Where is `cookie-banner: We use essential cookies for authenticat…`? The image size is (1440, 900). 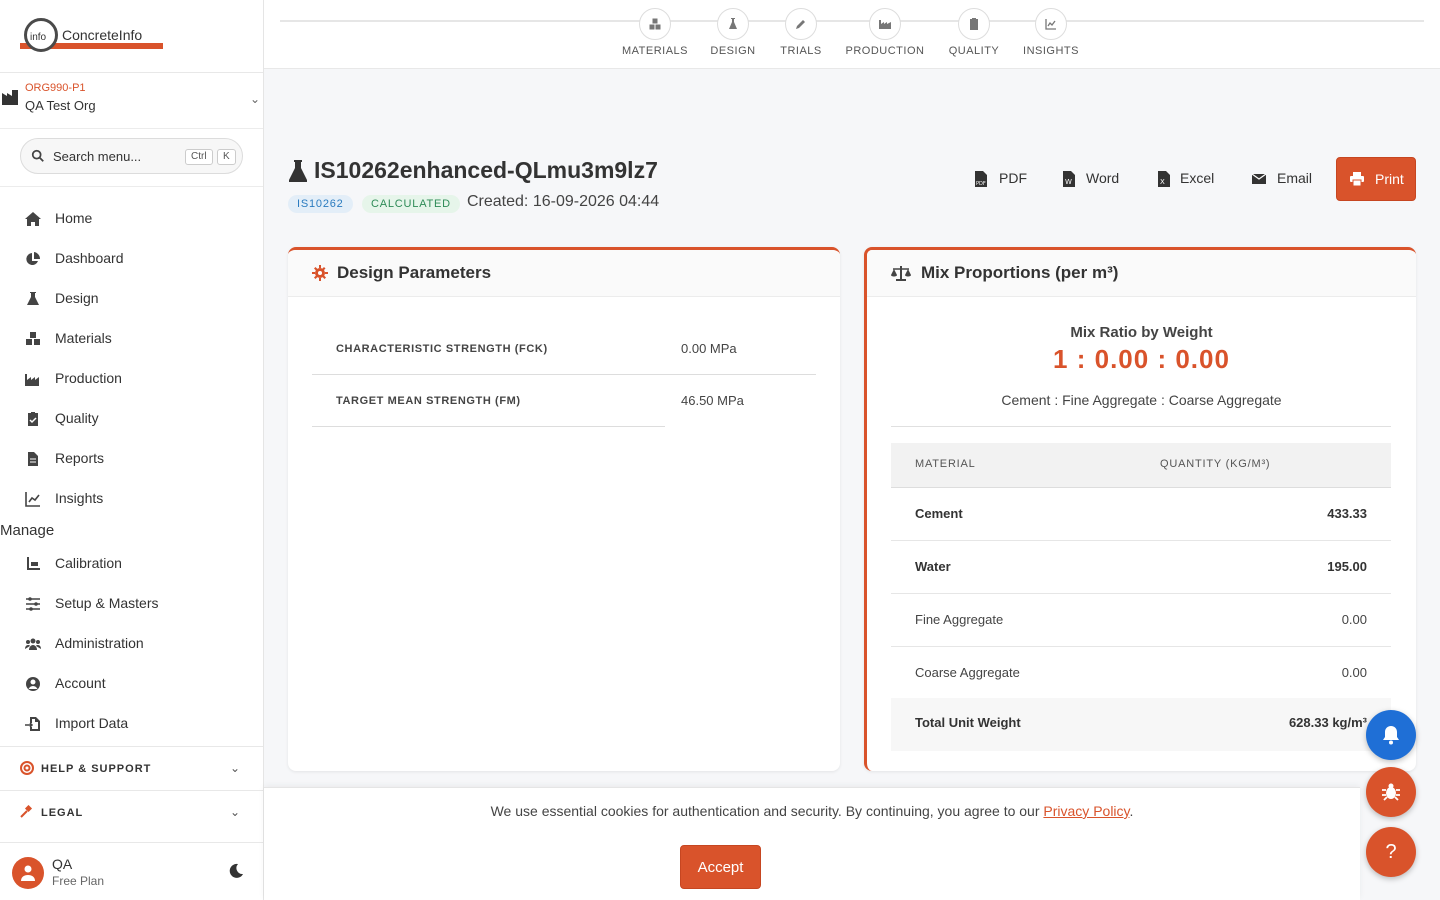
cookie-banner: We use essential cookies for authenticat… is located at coordinates (812, 843).